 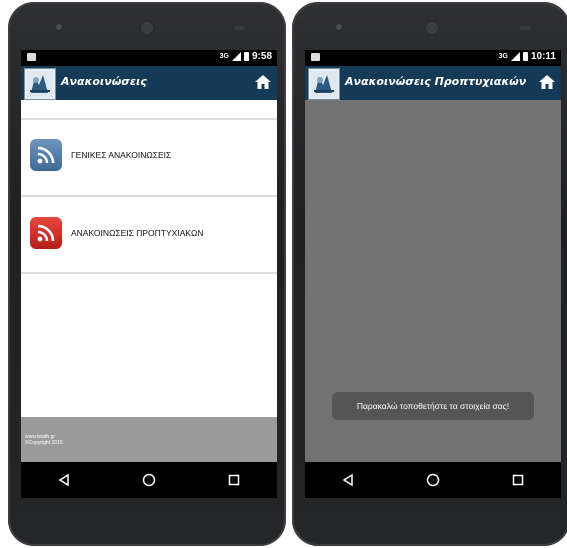 What do you see at coordinates (44, 443) in the screenshot?
I see `footer-copyright: ©Copyright 2015` at bounding box center [44, 443].